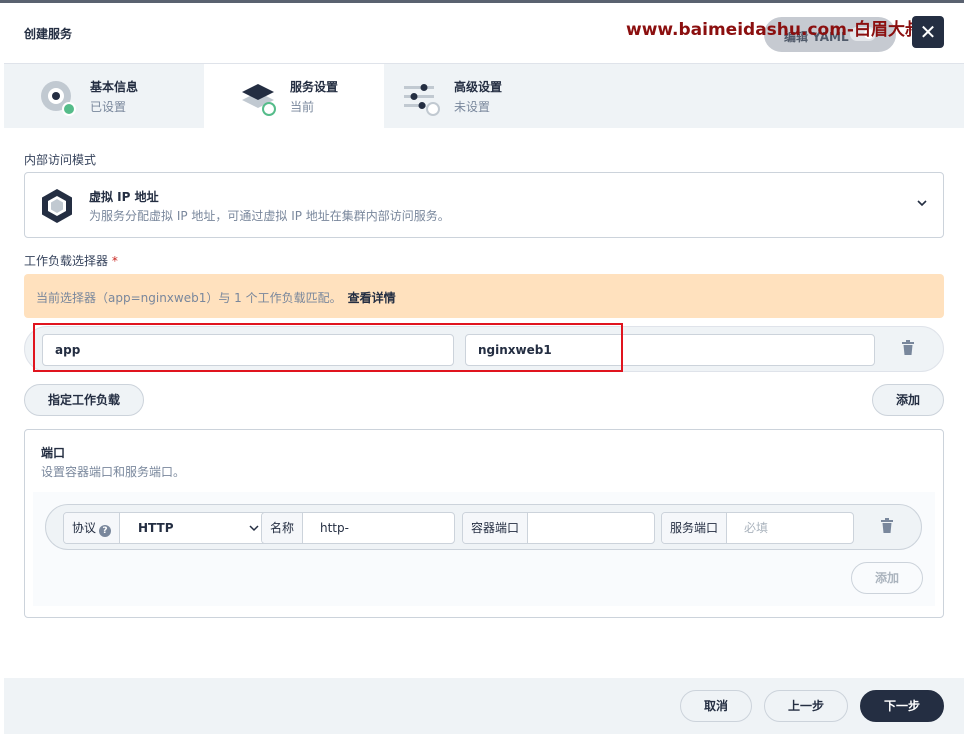 Image resolution: width=964 pixels, height=751 pixels. What do you see at coordinates (806, 706) in the screenshot?
I see `previous-step-button: 上一步` at bounding box center [806, 706].